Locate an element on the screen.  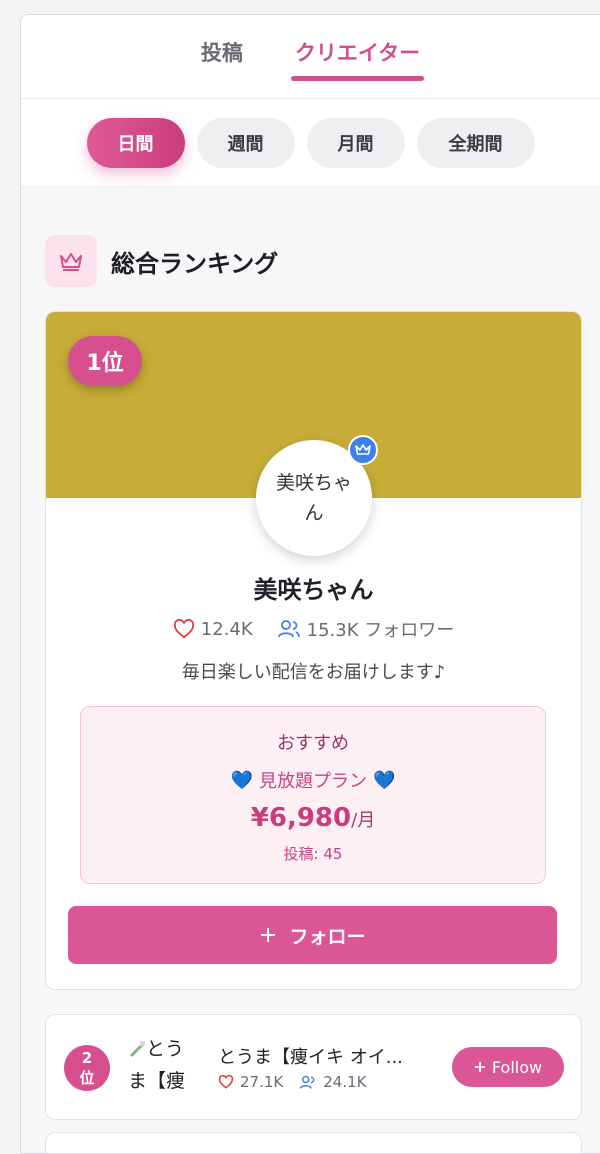
plan-price: ¥6,980/月 is located at coordinates (313, 818).